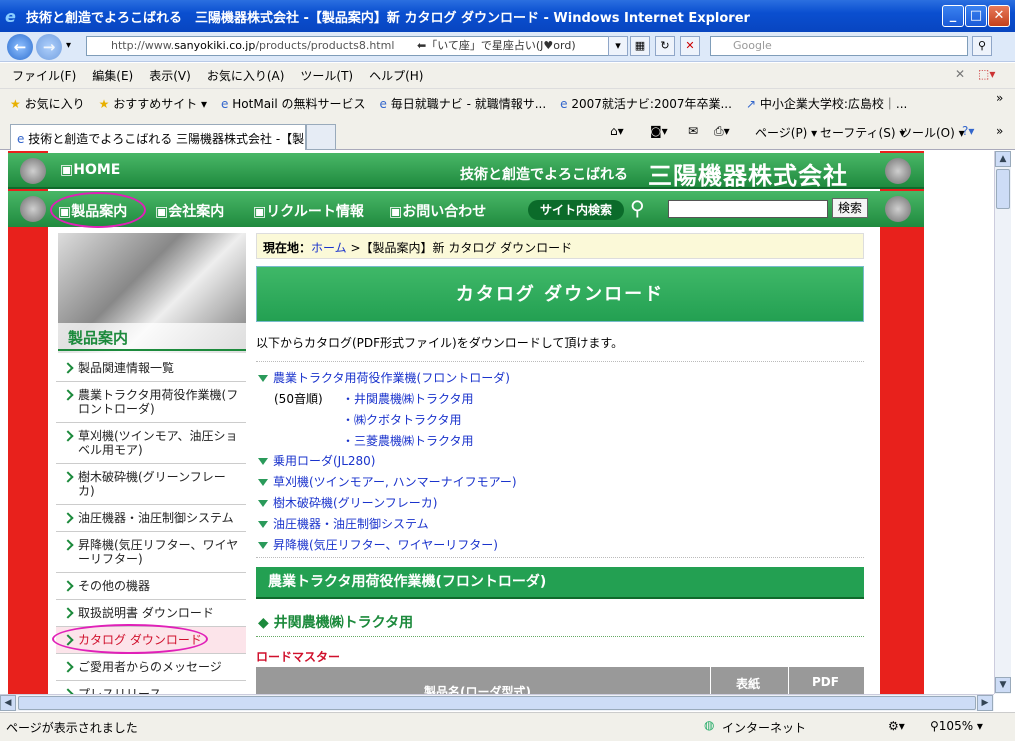 The width and height of the screenshot is (1015, 741). I want to click on nav-company: ▣会社案内, so click(189, 211).